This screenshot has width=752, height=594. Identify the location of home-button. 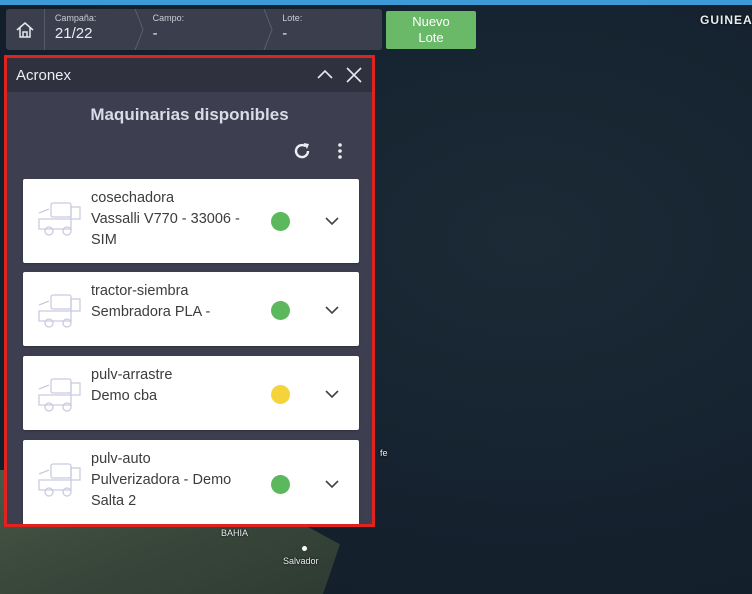
(25, 29).